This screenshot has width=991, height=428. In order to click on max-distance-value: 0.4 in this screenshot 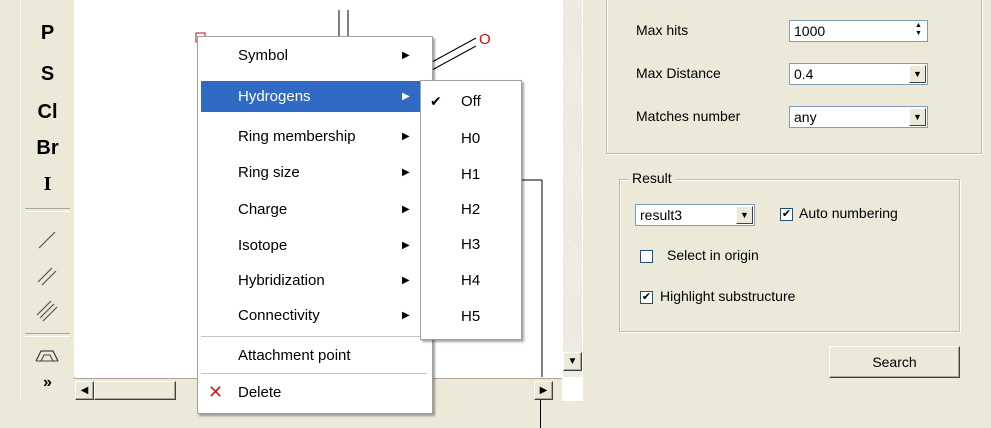, I will do `click(804, 74)`.